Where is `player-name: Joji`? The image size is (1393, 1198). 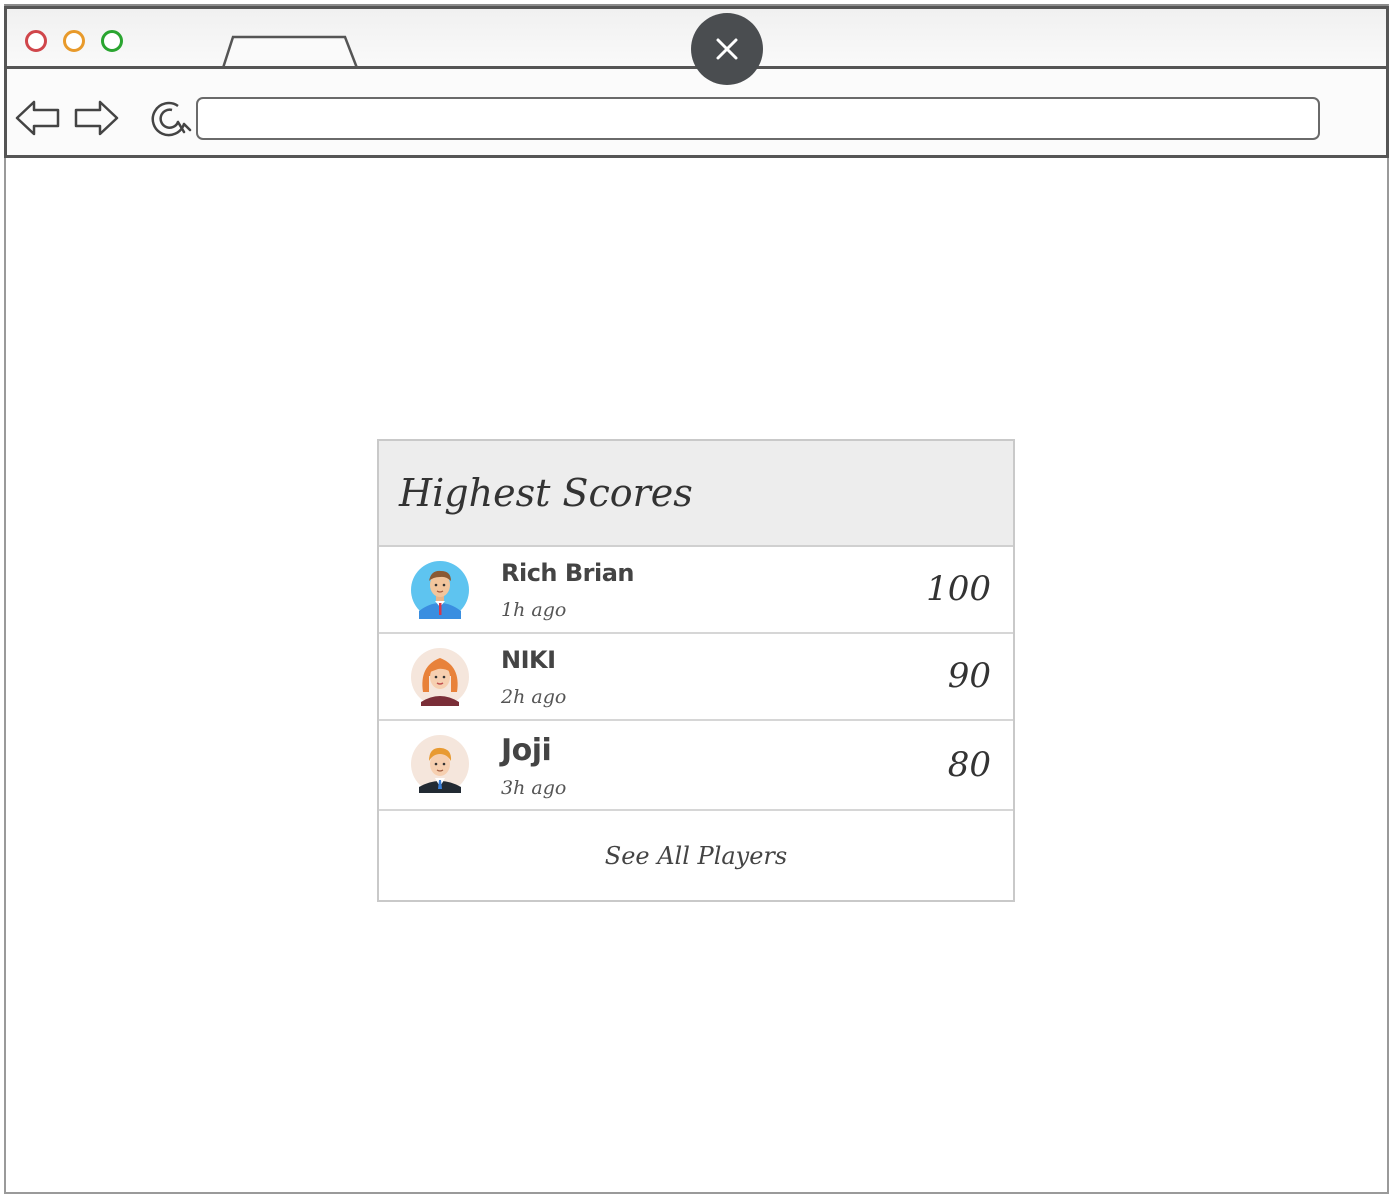 player-name: Joji is located at coordinates (526, 750).